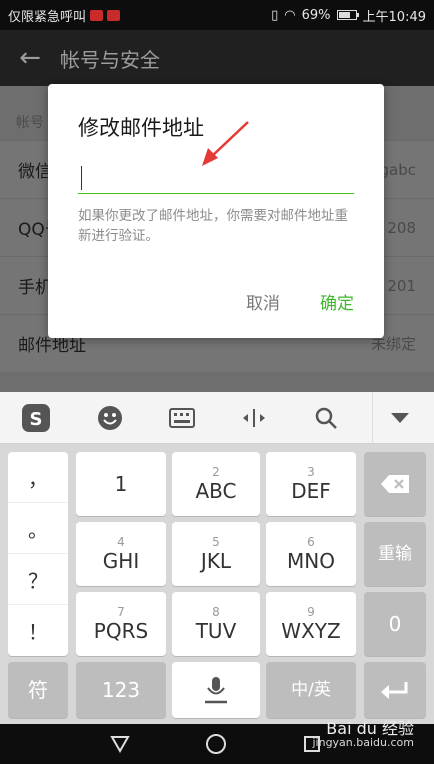 This screenshot has width=434, height=764. What do you see at coordinates (216, 554) in the screenshot?
I see `key-5-jkl: 5 JKL` at bounding box center [216, 554].